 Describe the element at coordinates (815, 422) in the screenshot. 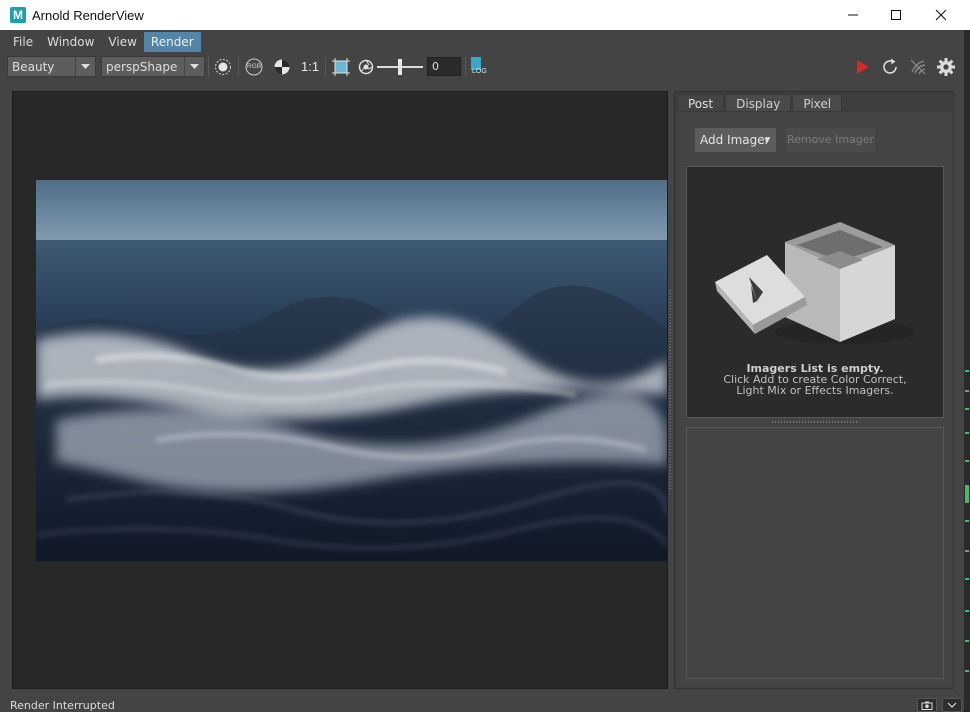

I see `imager-splitter` at that location.